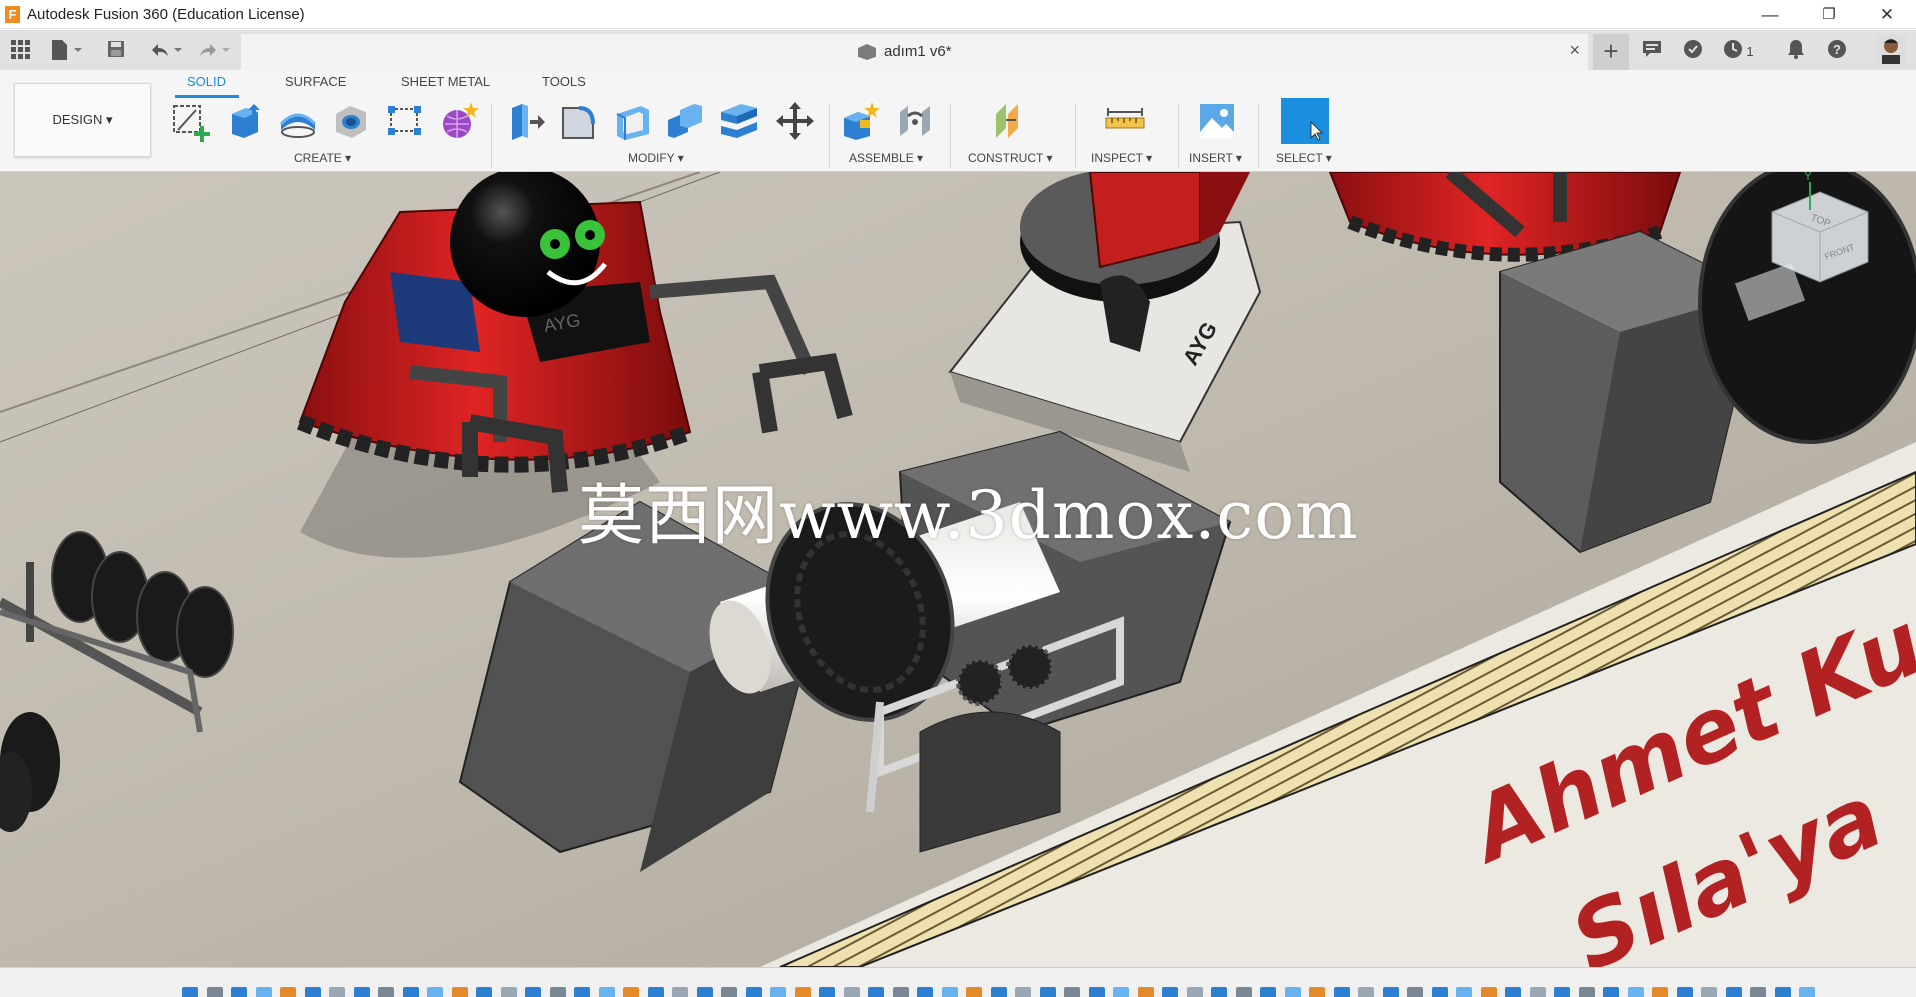 The width and height of the screenshot is (1916, 997). Describe the element at coordinates (1829, 14) in the screenshot. I see `restore-button: ❐` at that location.